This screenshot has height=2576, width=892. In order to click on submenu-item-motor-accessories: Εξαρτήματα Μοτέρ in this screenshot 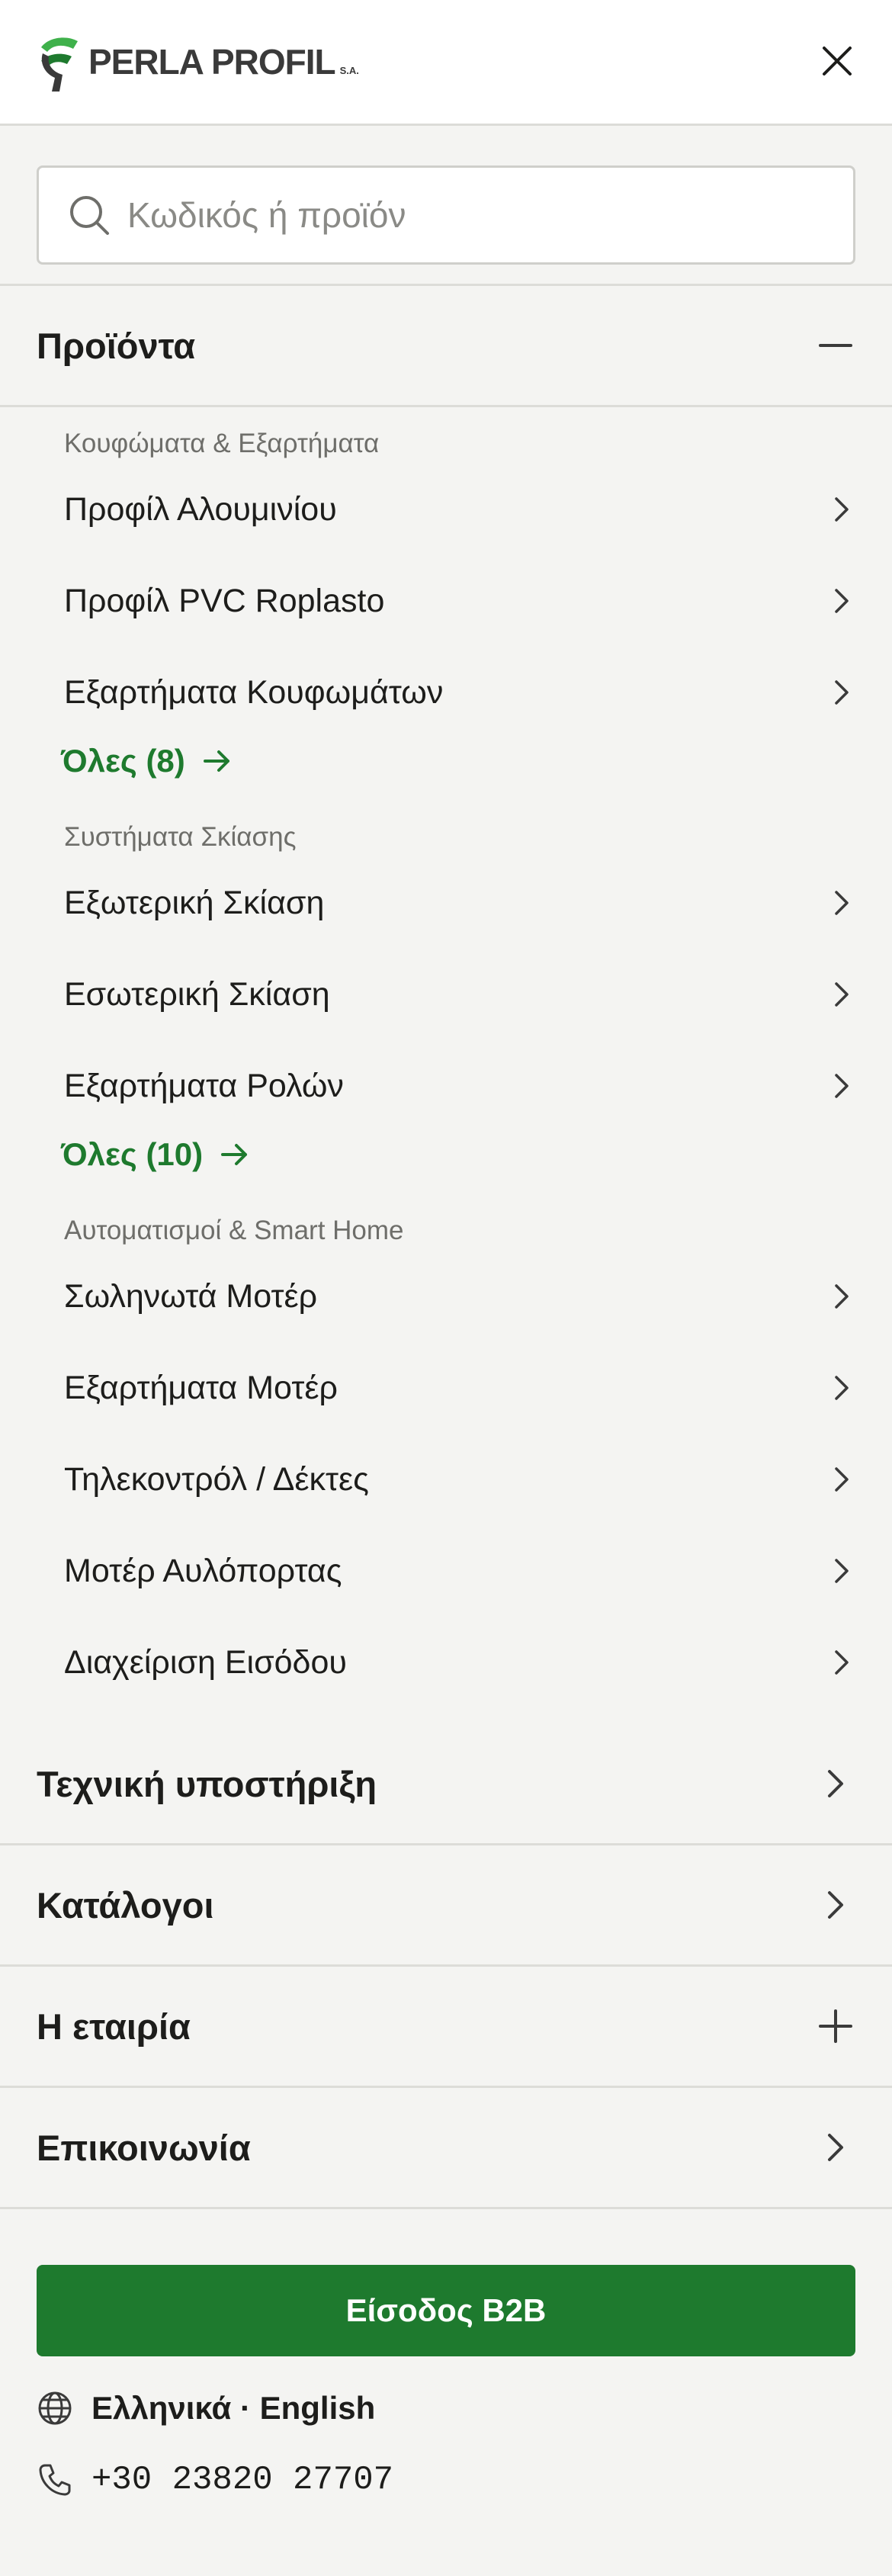, I will do `click(459, 1387)`.